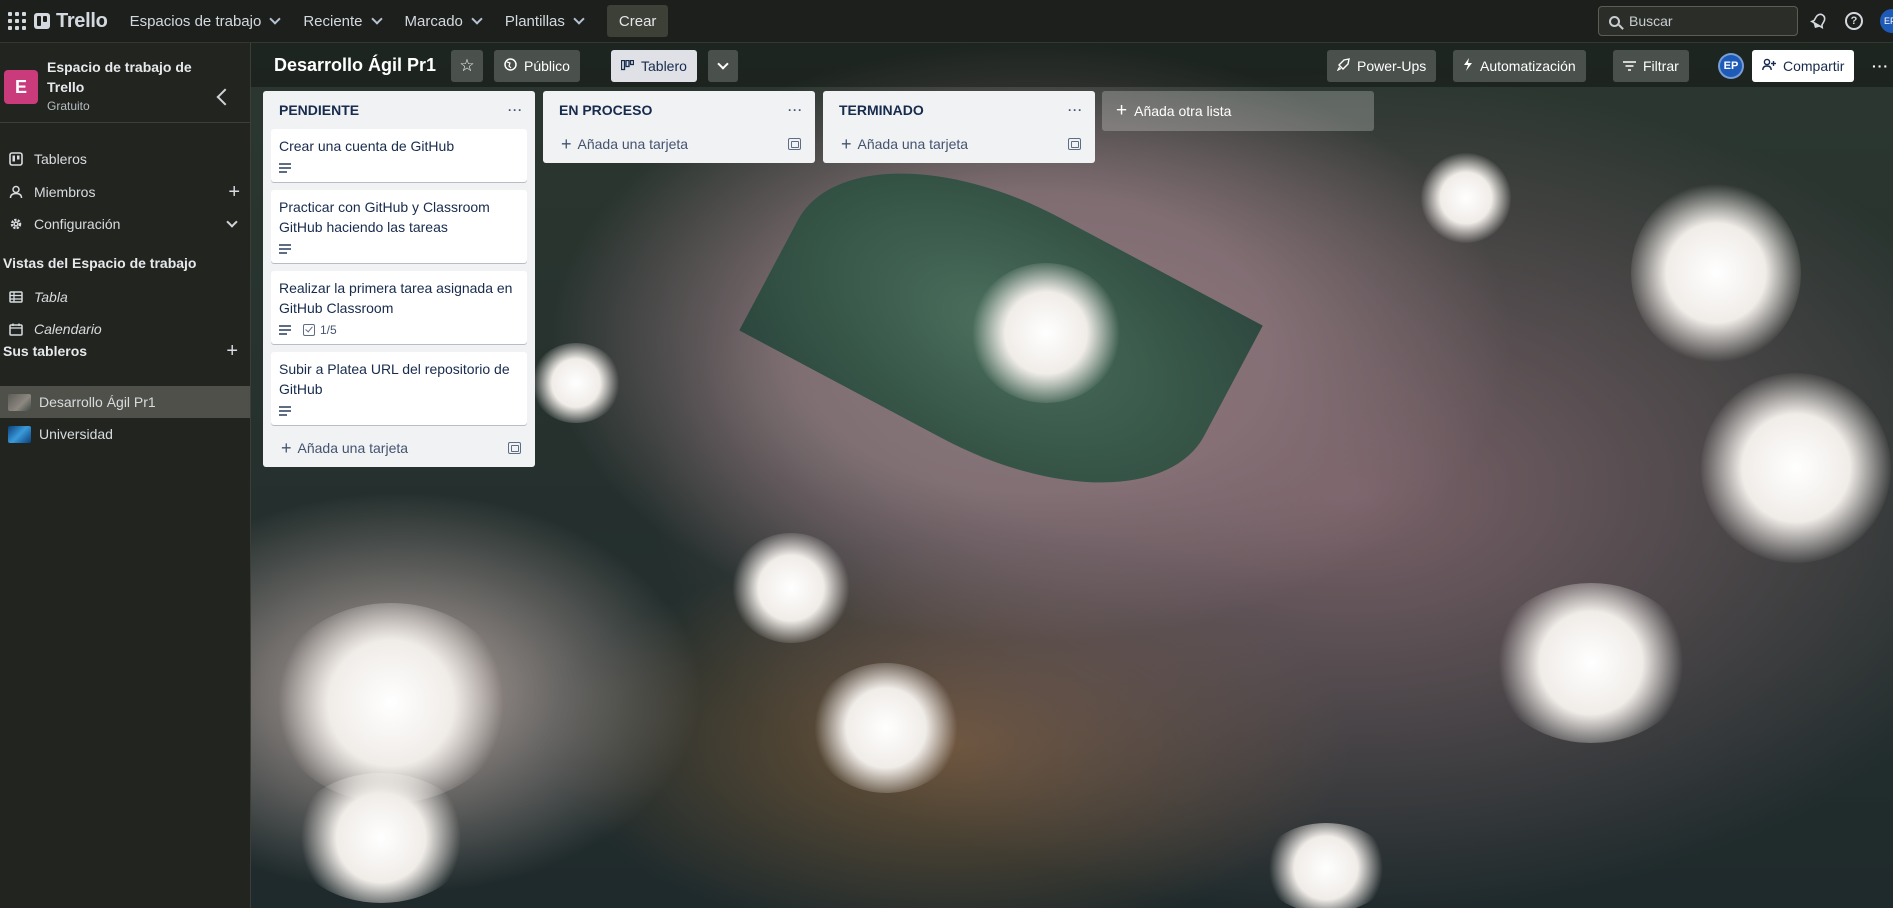  Describe the element at coordinates (17, 21) in the screenshot. I see `app-switcher-icon` at that location.